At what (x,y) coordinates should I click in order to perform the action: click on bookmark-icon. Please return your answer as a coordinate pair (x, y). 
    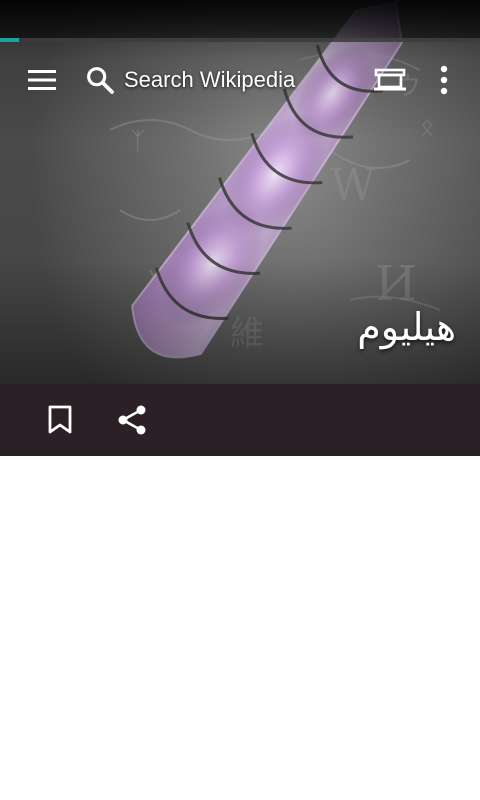
    Looking at the image, I should click on (60, 419).